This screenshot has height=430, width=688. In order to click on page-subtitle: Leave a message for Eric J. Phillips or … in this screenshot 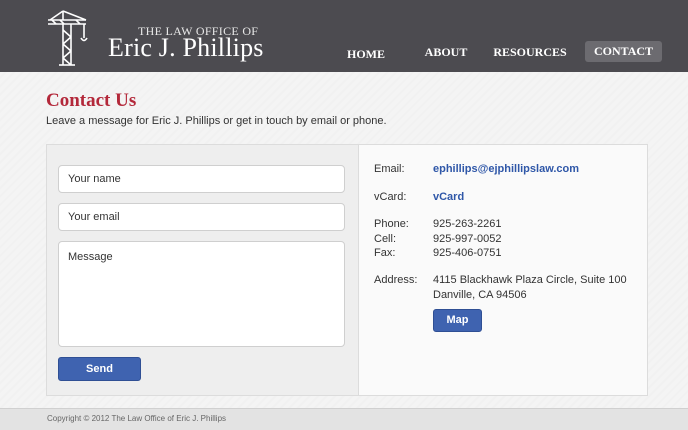, I will do `click(216, 121)`.